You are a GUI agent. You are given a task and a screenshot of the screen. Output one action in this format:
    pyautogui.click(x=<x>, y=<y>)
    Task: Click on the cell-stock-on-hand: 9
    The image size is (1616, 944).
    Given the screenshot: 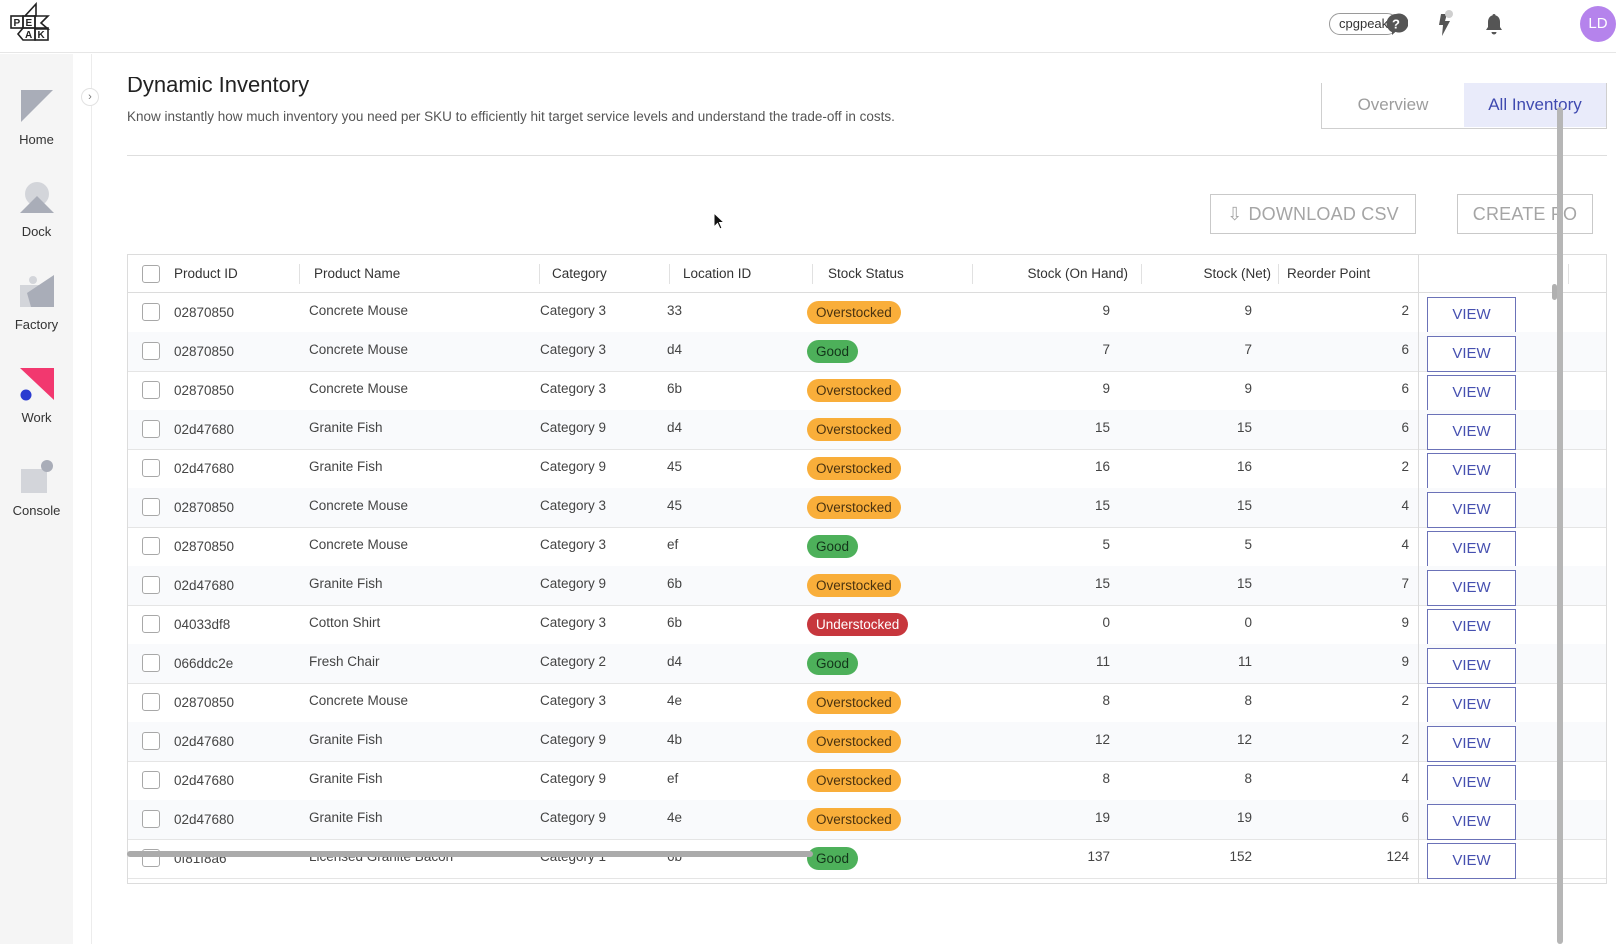 What is the action you would take?
    pyautogui.click(x=1106, y=388)
    